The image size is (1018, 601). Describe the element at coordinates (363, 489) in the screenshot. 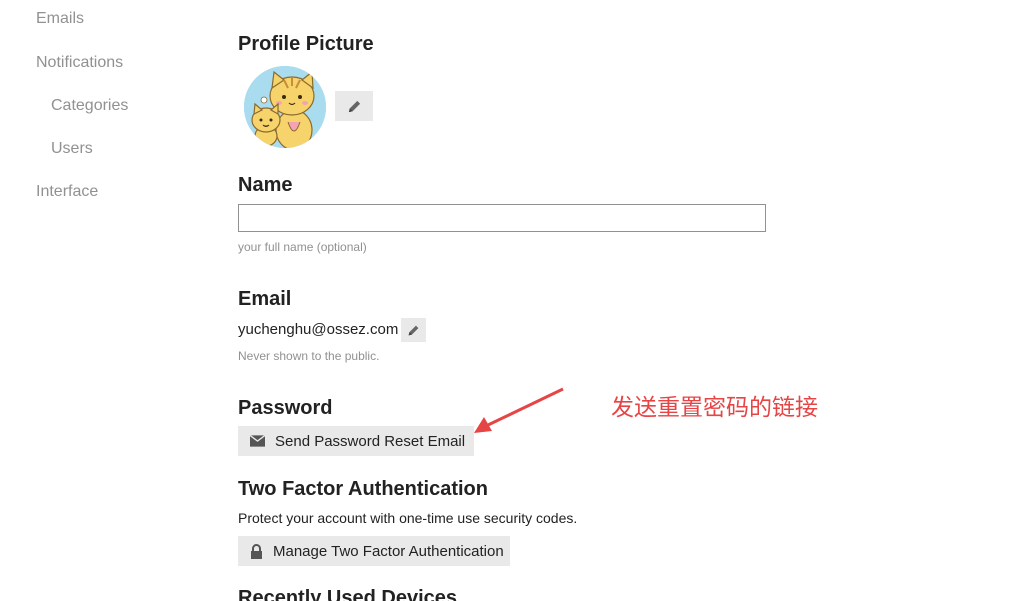

I see `two-factor-title: Two Factor Authentication` at that location.